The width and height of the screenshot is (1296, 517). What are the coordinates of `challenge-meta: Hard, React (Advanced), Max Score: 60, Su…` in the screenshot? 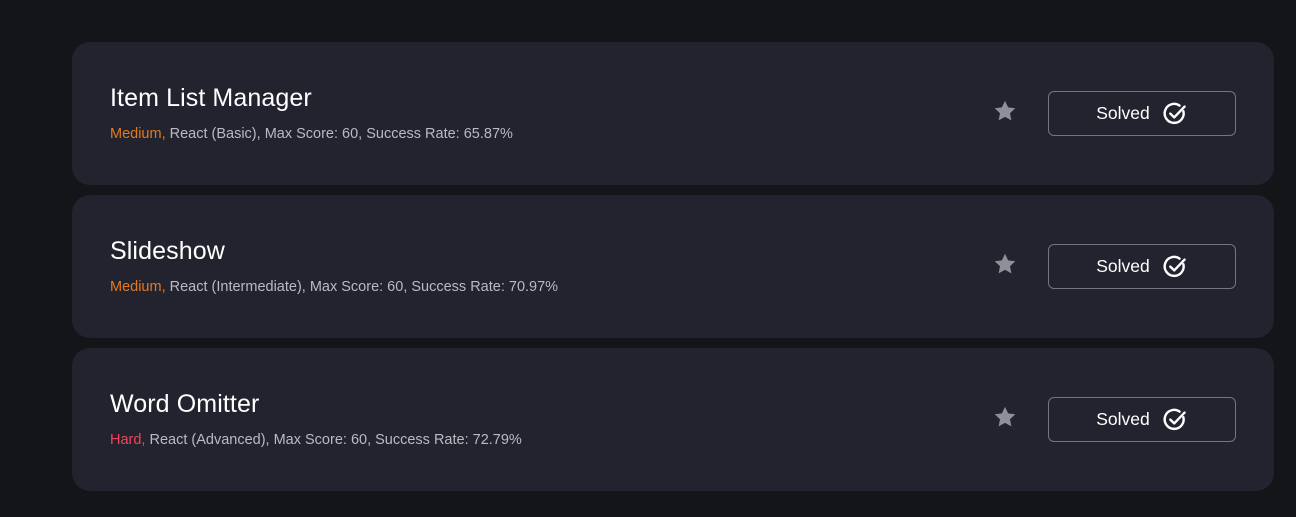 It's located at (316, 440).